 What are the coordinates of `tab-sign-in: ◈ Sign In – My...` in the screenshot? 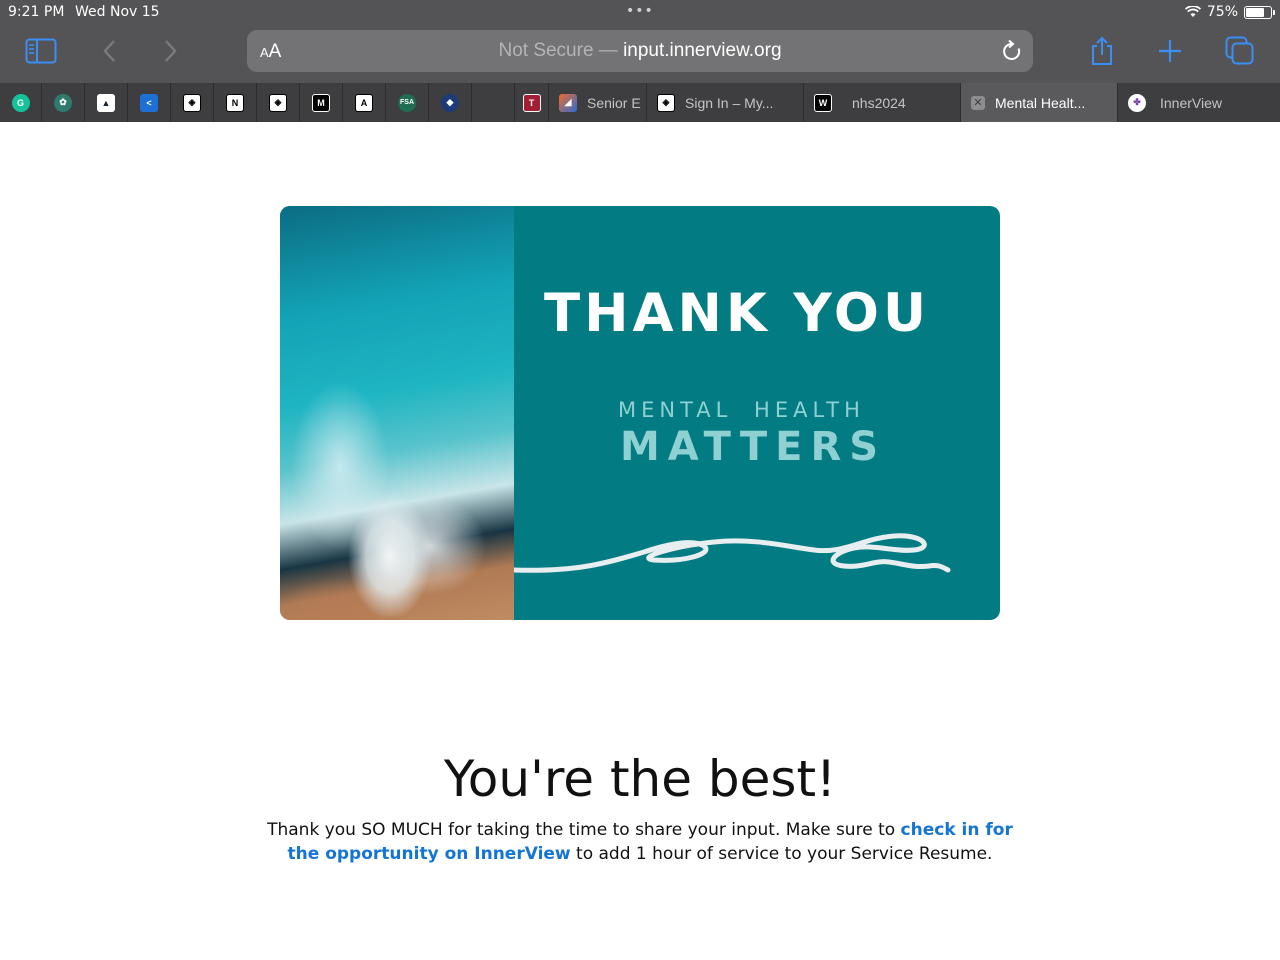 It's located at (725, 102).